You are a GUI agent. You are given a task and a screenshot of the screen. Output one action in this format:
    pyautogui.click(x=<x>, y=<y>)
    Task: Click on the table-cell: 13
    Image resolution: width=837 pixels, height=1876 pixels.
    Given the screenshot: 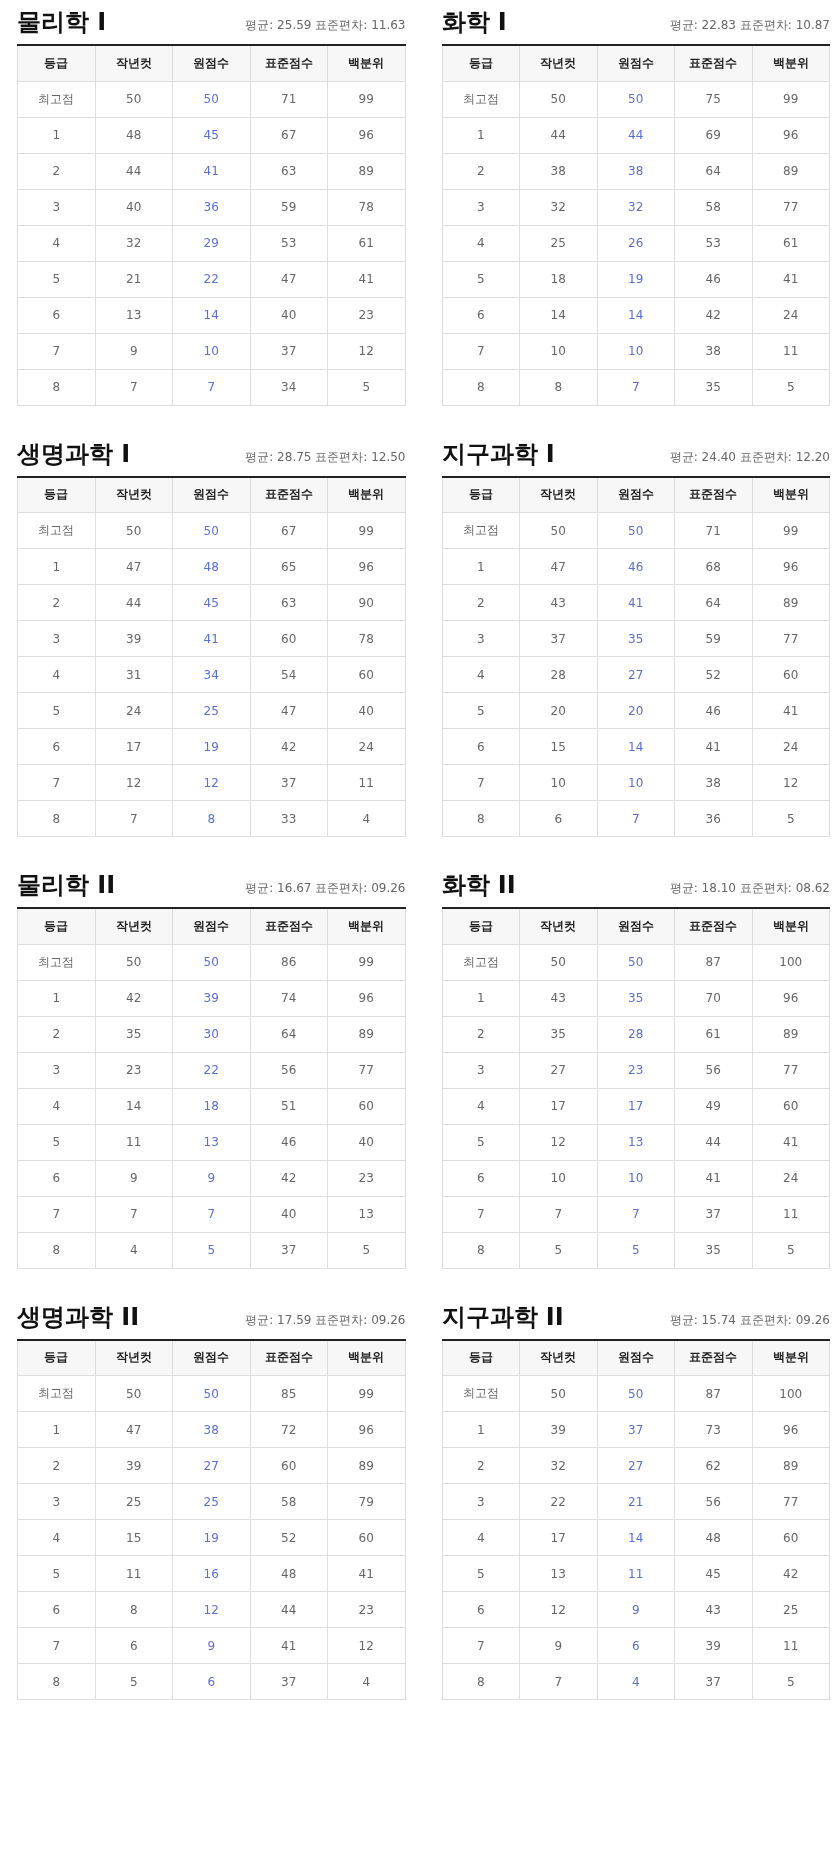 What is the action you would take?
    pyautogui.click(x=134, y=315)
    